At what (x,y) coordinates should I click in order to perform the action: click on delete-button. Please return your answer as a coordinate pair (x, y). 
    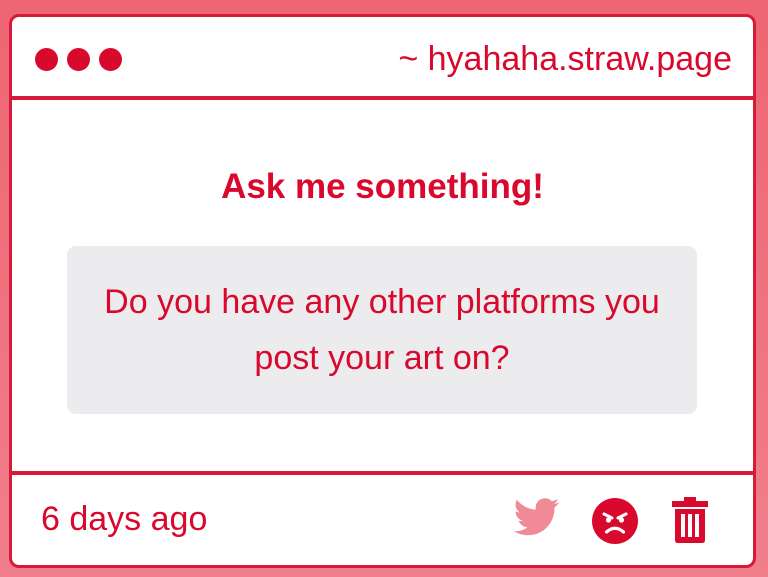
    Looking at the image, I should click on (690, 520).